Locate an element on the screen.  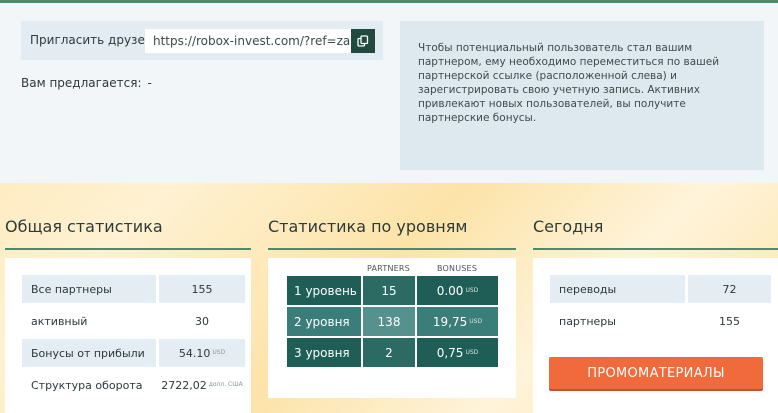
stat-label: активный is located at coordinates (89, 323).